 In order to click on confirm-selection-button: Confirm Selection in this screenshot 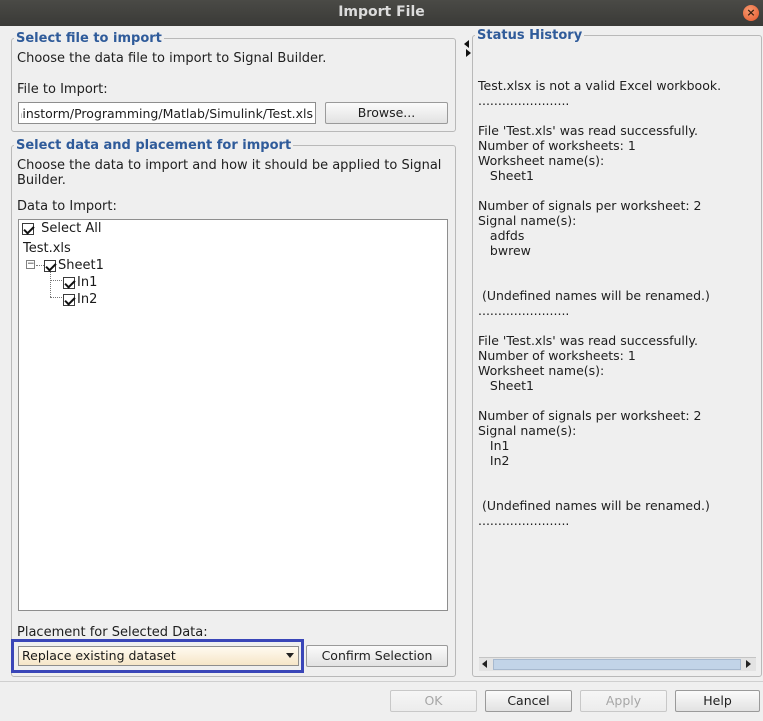, I will do `click(377, 656)`.